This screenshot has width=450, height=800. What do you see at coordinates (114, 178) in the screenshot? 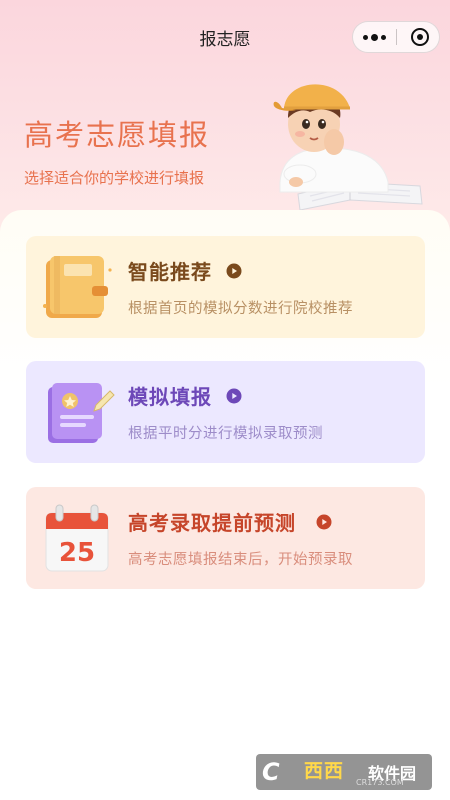
I see `hero-subtitle: 选择适合你的学校进行填报` at bounding box center [114, 178].